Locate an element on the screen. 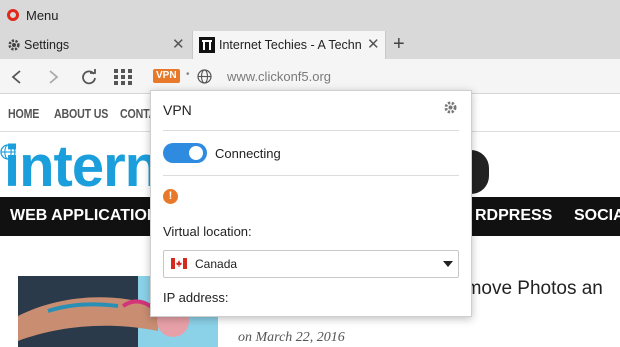  tab-internet-techies-close-button: ✕ is located at coordinates (373, 44).